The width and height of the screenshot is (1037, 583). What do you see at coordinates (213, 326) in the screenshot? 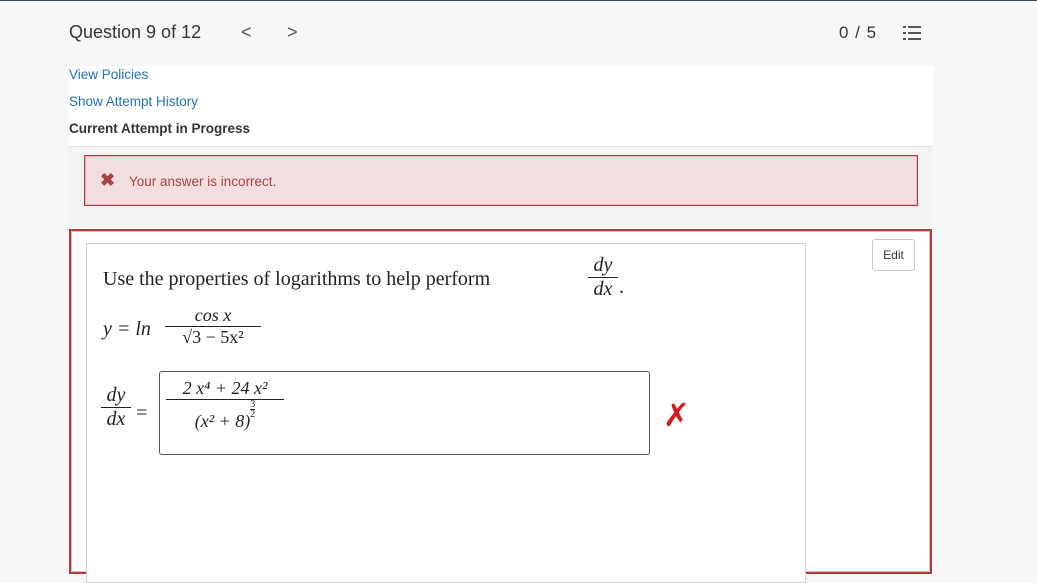
I see `ln-fraction: cos x √3 − 5x²` at bounding box center [213, 326].